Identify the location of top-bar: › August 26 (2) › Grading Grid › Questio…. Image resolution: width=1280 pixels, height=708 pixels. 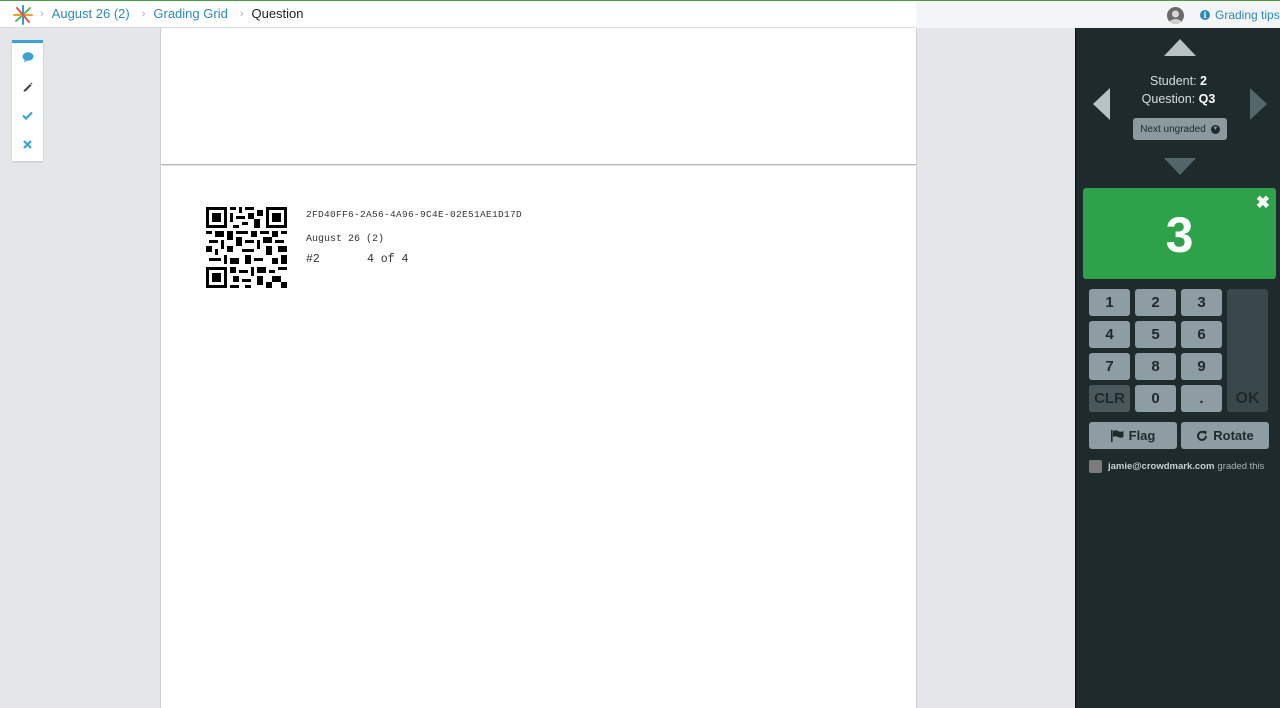
(640, 14).